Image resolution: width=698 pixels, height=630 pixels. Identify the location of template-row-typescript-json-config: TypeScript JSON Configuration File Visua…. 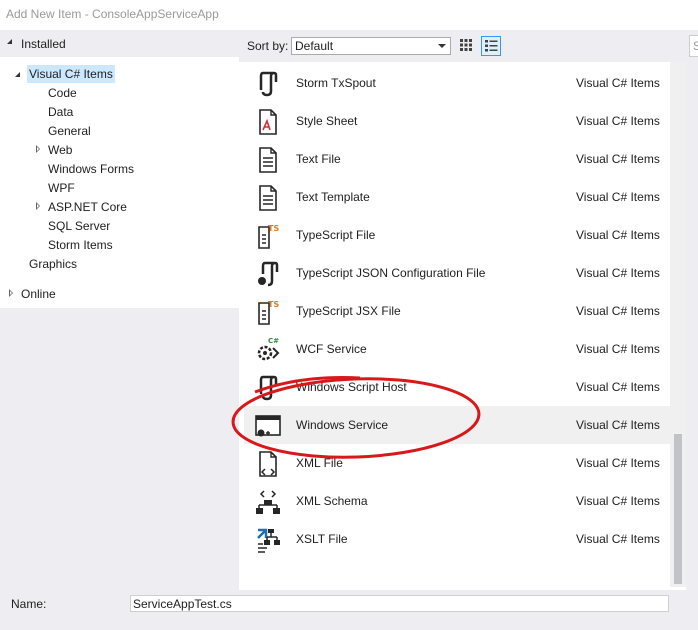
(457, 273).